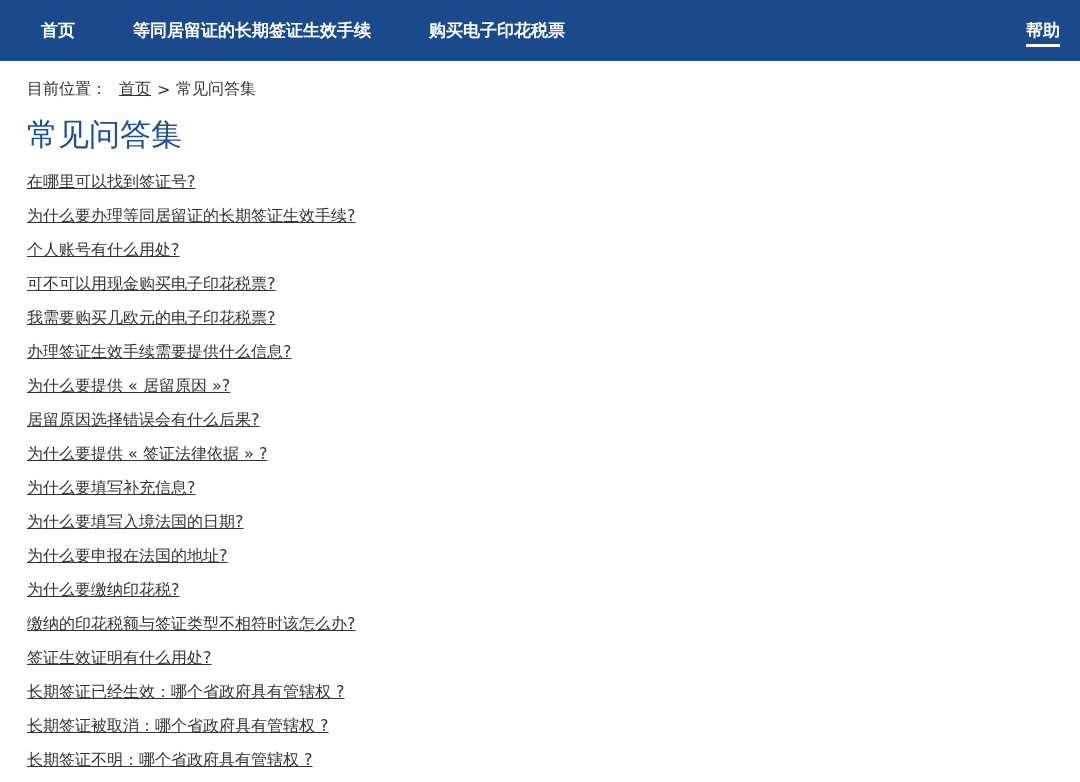 The image size is (1080, 782). What do you see at coordinates (67, 89) in the screenshot?
I see `breadcrumb-label: 目前位置：` at bounding box center [67, 89].